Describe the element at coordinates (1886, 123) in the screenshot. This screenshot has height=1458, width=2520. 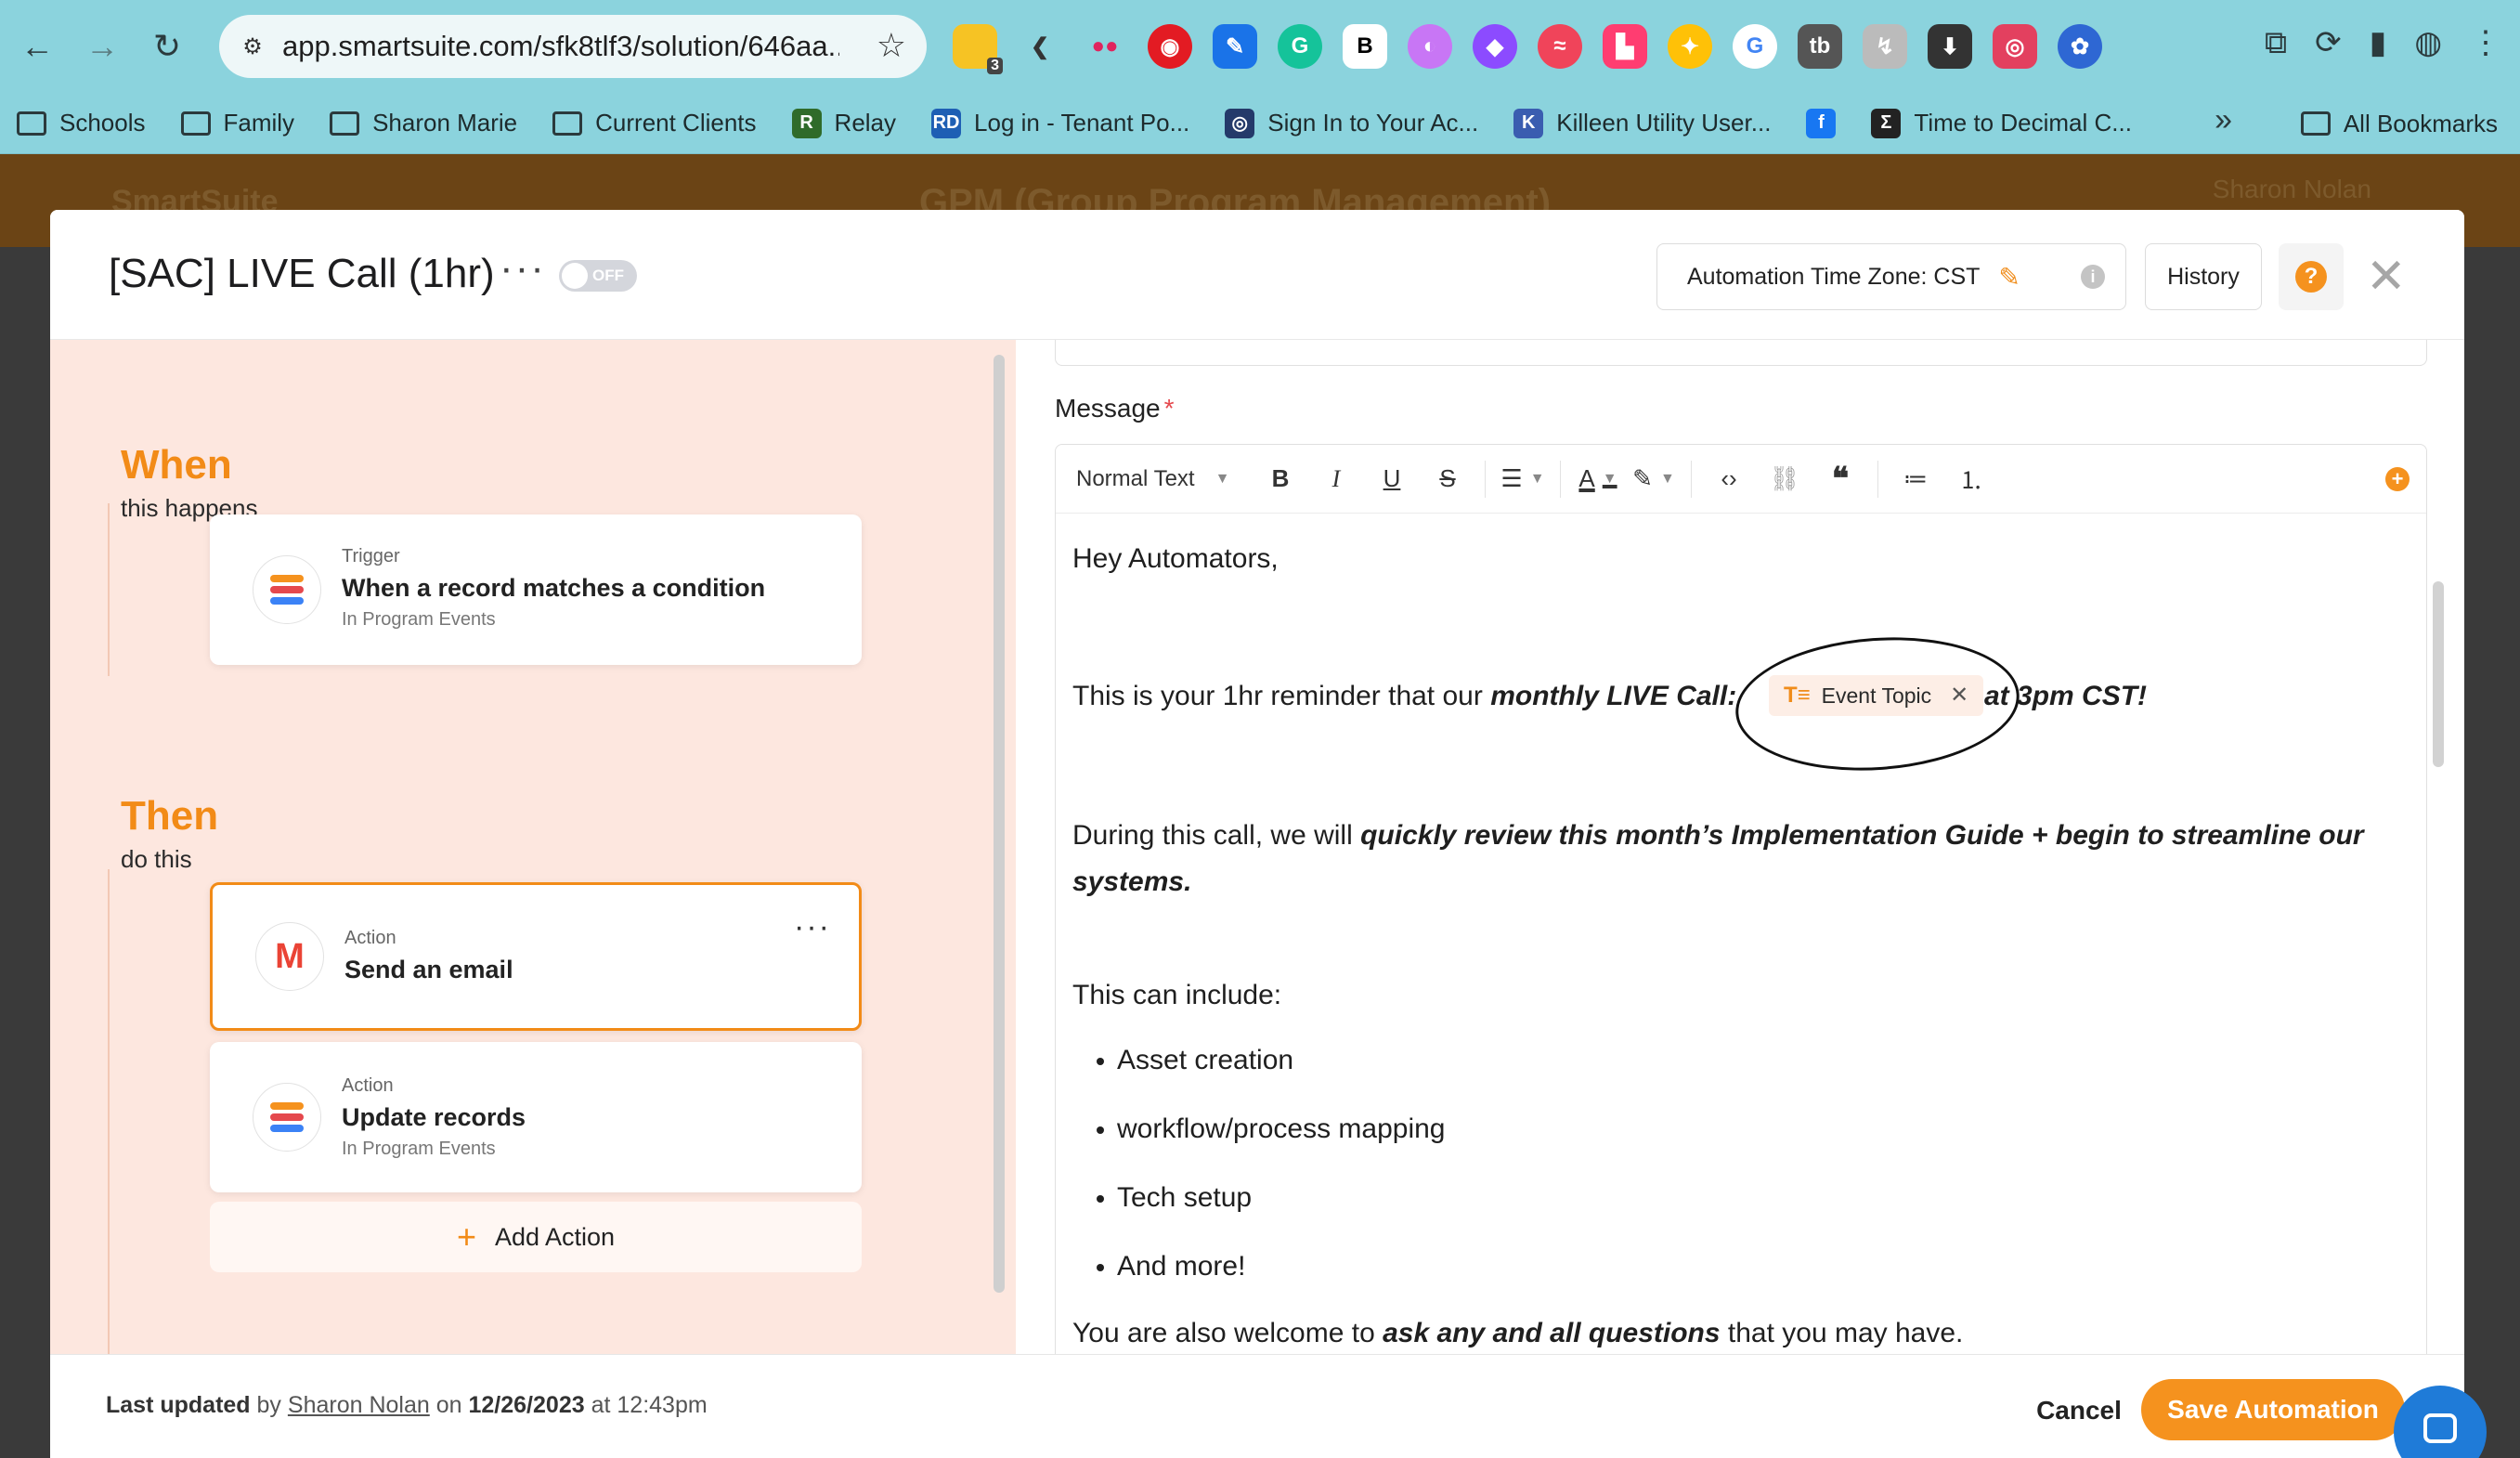
I see `site-favicon-icon: Σ` at that location.